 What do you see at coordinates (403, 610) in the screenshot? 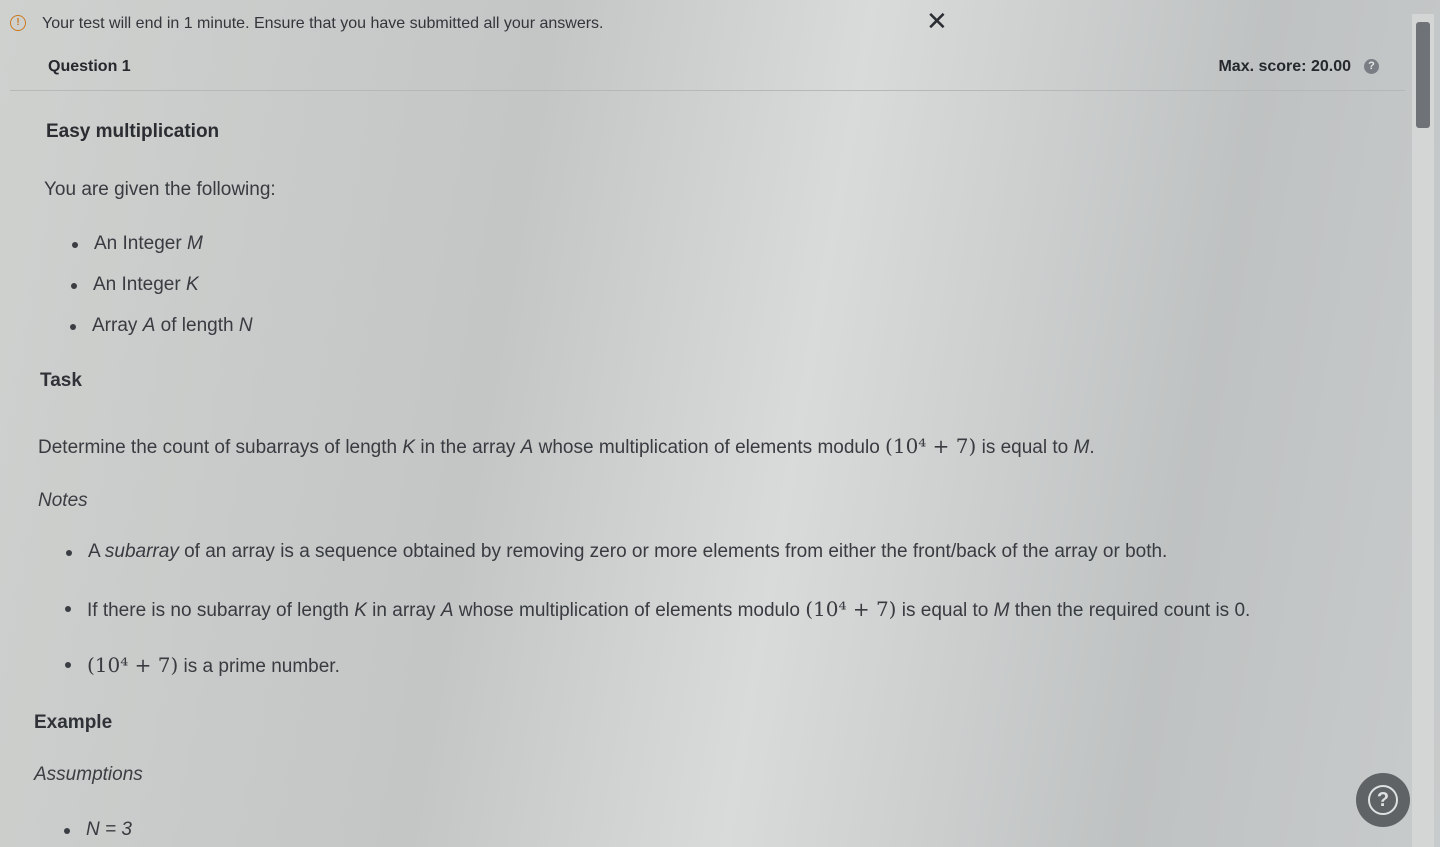
I see `note-text: in array` at bounding box center [403, 610].